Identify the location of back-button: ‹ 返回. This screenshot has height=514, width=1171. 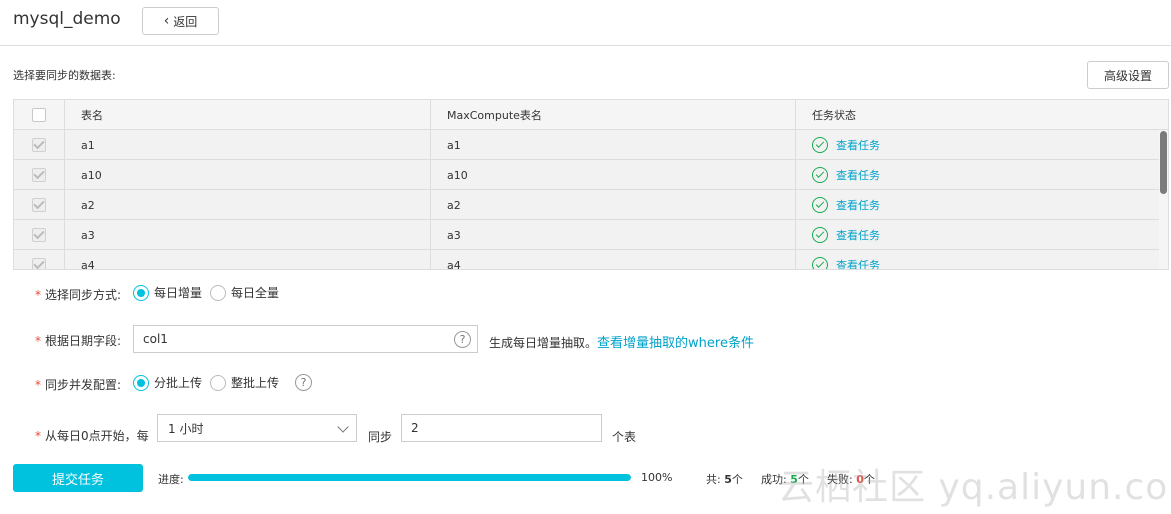
(180, 21).